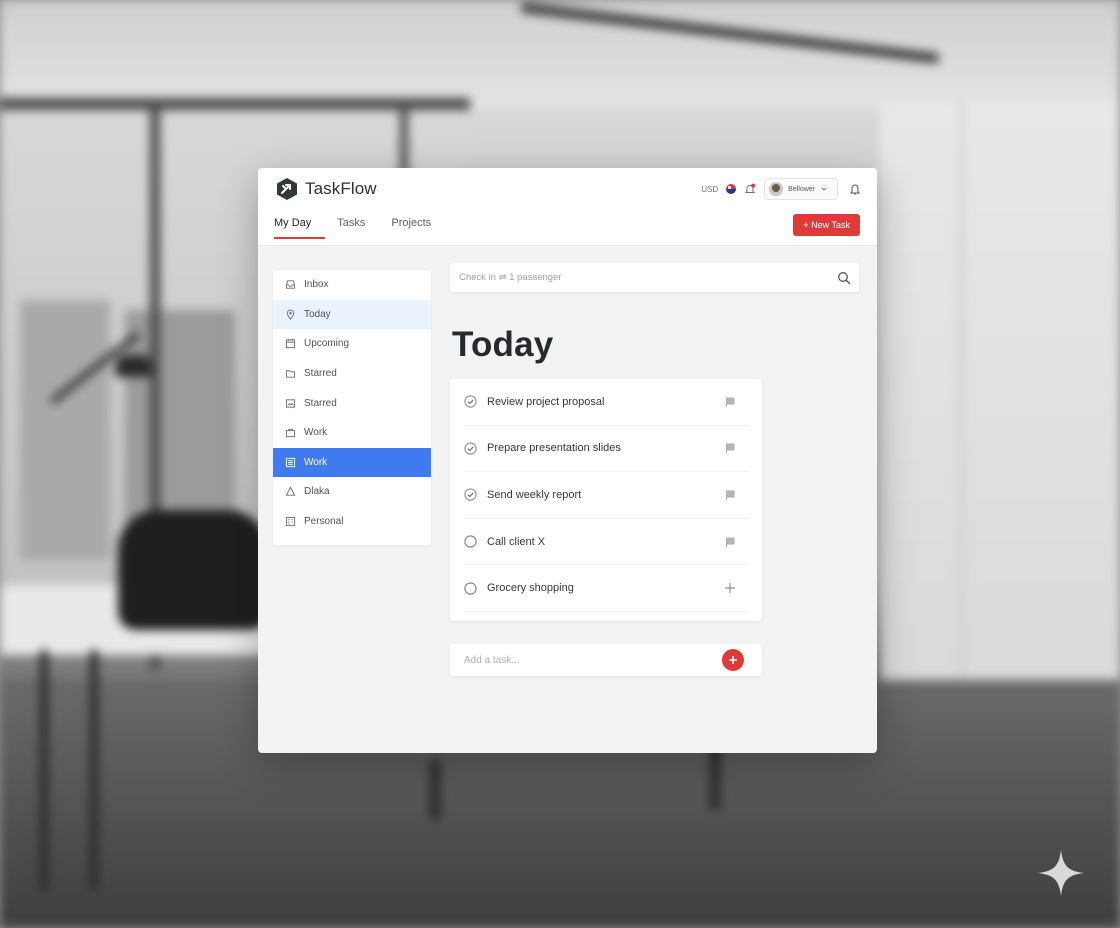  Describe the element at coordinates (435, 790) in the screenshot. I see `chair-leg` at that location.